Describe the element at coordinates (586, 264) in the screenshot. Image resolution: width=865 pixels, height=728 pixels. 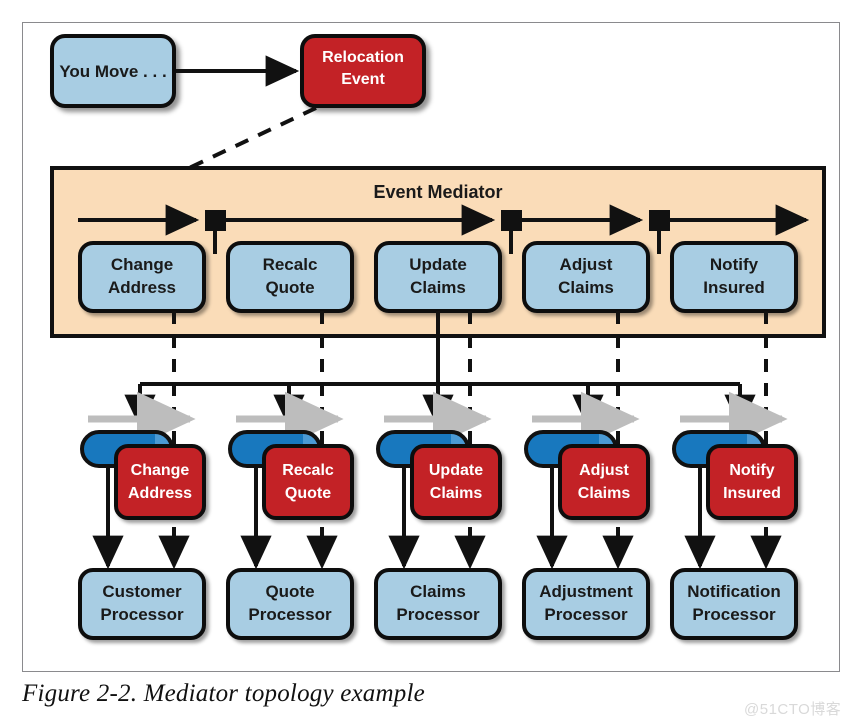
I see `mediator-step-label-line1: Adjust` at that location.